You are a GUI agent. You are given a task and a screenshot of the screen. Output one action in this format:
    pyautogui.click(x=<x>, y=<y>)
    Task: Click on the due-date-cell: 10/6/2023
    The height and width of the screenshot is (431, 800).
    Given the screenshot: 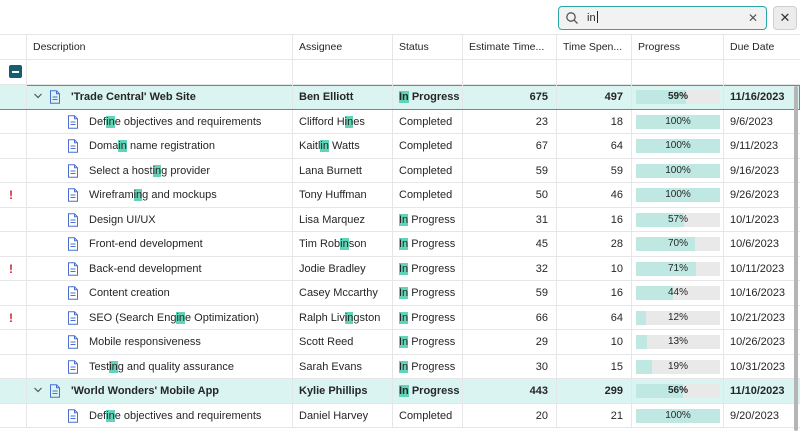 What is the action you would take?
    pyautogui.click(x=762, y=244)
    